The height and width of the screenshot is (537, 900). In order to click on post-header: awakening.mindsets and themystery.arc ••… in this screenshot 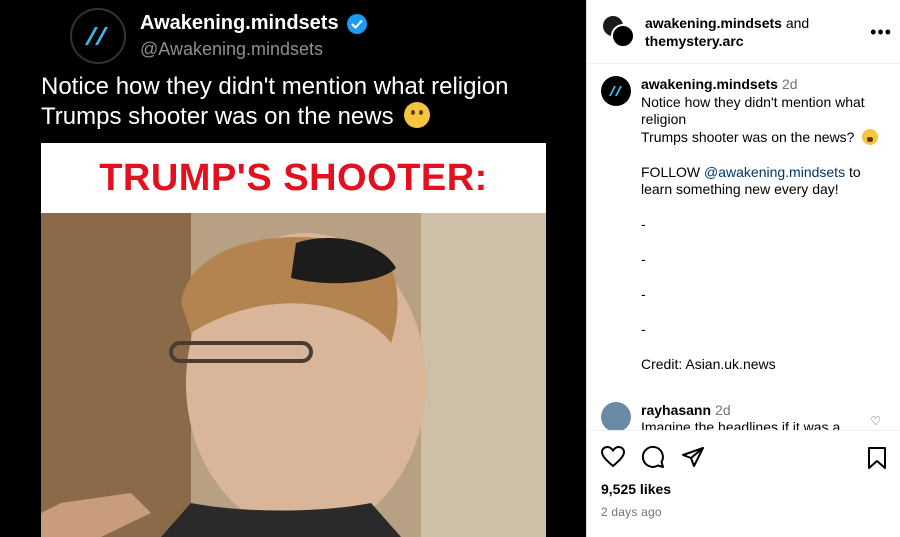, I will do `click(743, 32)`.